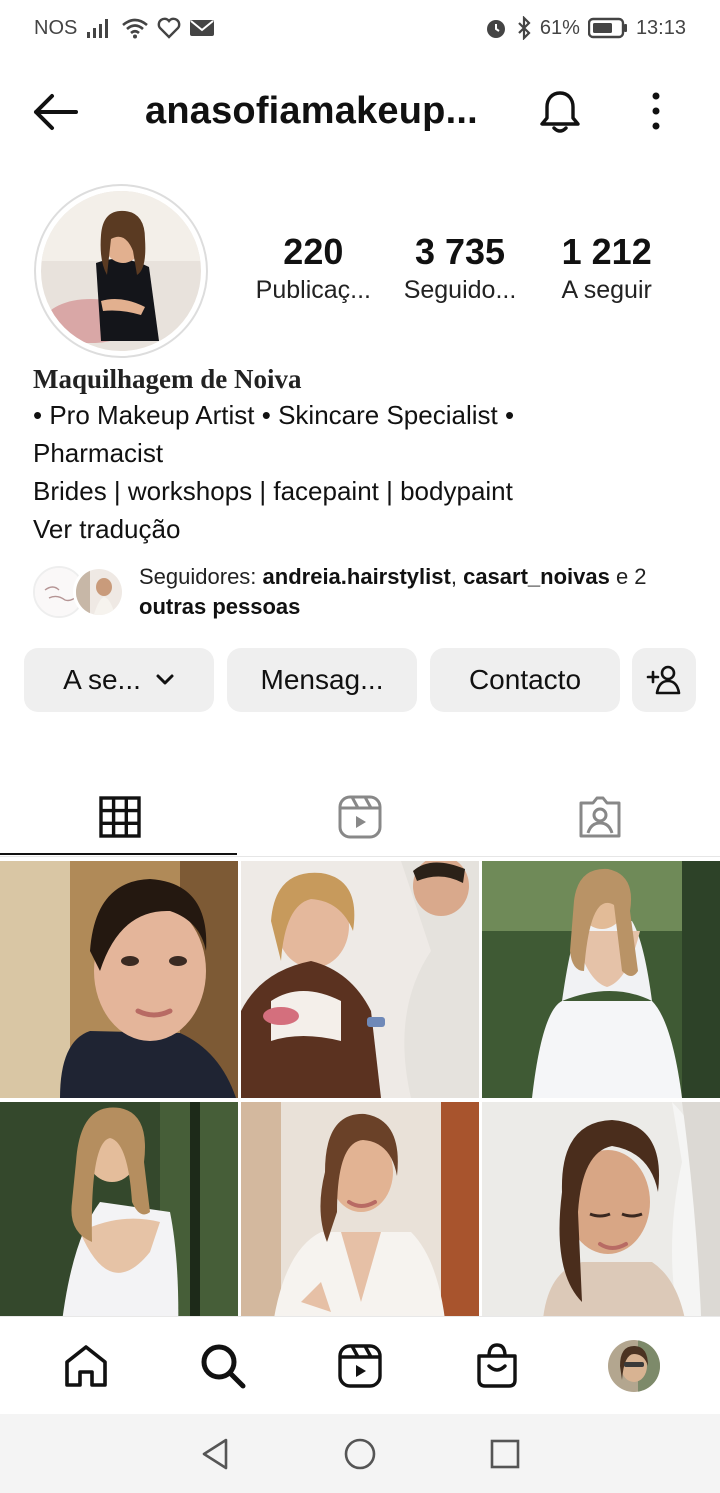  Describe the element at coordinates (220, 606) in the screenshot. I see `followers-suffix: outras pessoas` at that location.